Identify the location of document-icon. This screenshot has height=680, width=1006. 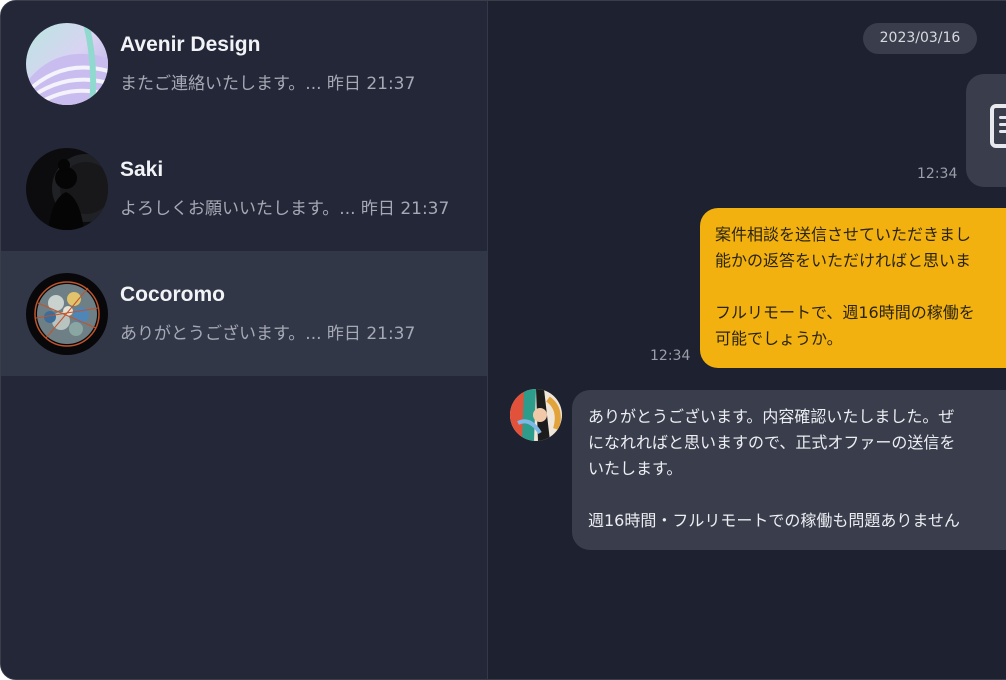
(998, 126).